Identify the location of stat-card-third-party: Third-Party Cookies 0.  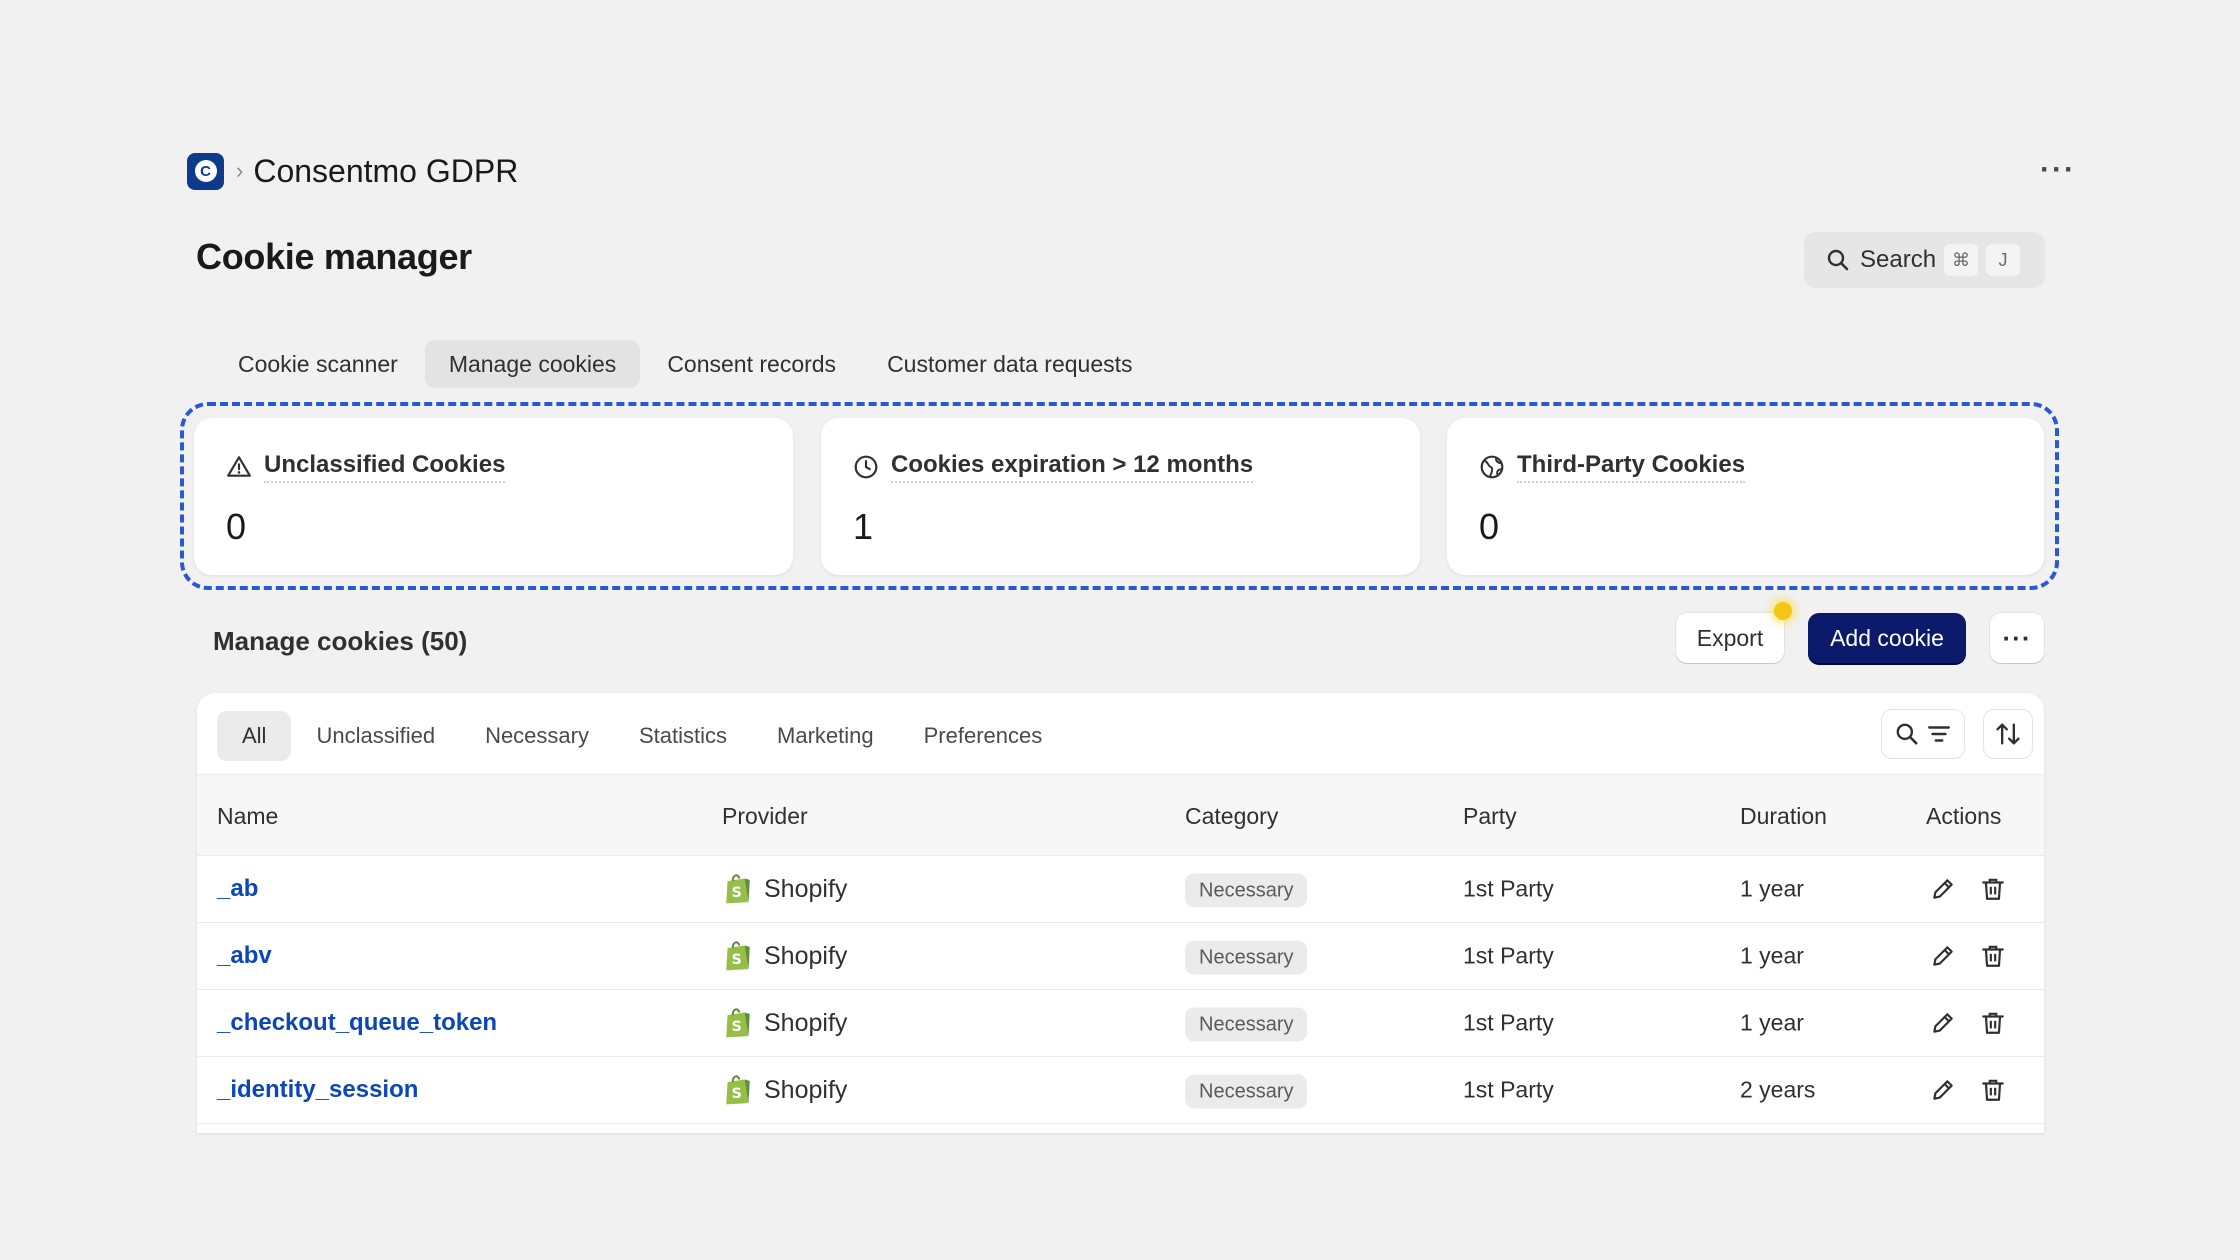
(1745, 496).